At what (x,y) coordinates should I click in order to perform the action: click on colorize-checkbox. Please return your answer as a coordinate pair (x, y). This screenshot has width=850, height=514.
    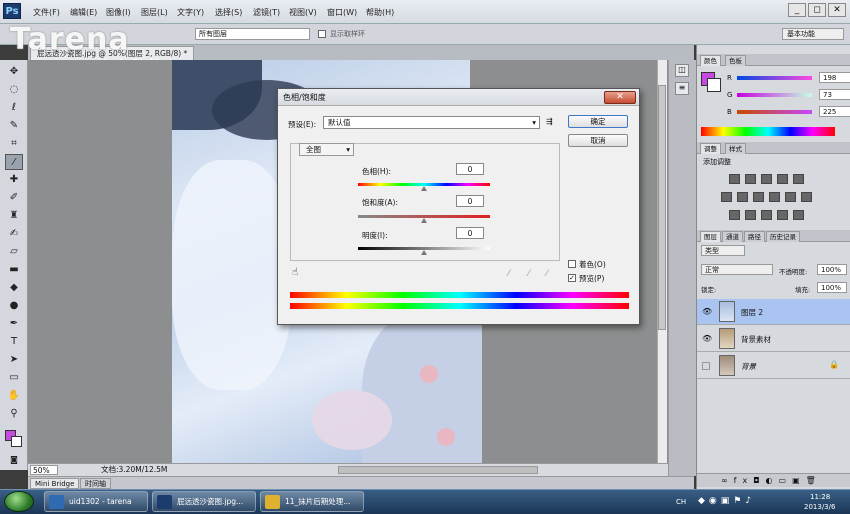
    Looking at the image, I should click on (572, 264).